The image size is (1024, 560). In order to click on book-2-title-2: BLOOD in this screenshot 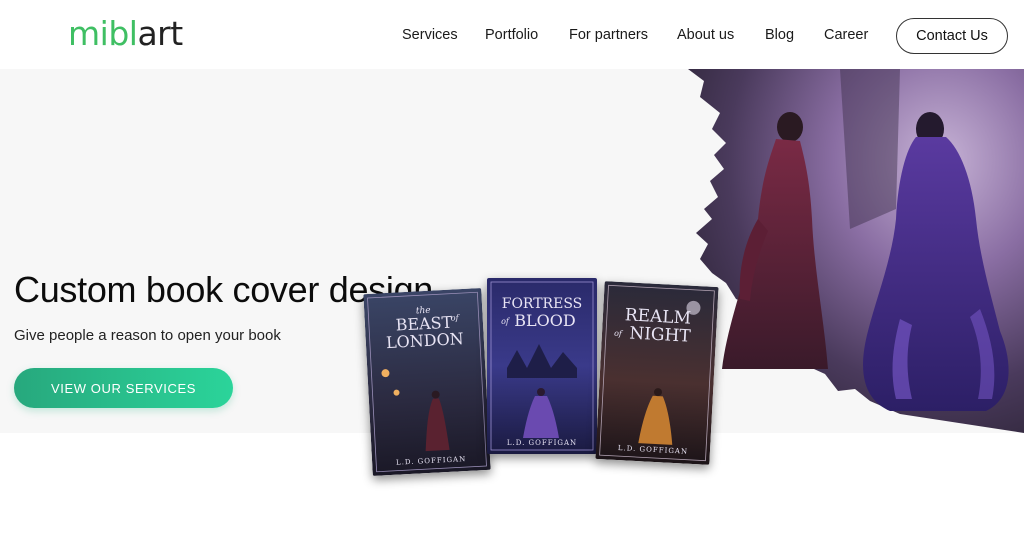, I will do `click(544, 320)`.